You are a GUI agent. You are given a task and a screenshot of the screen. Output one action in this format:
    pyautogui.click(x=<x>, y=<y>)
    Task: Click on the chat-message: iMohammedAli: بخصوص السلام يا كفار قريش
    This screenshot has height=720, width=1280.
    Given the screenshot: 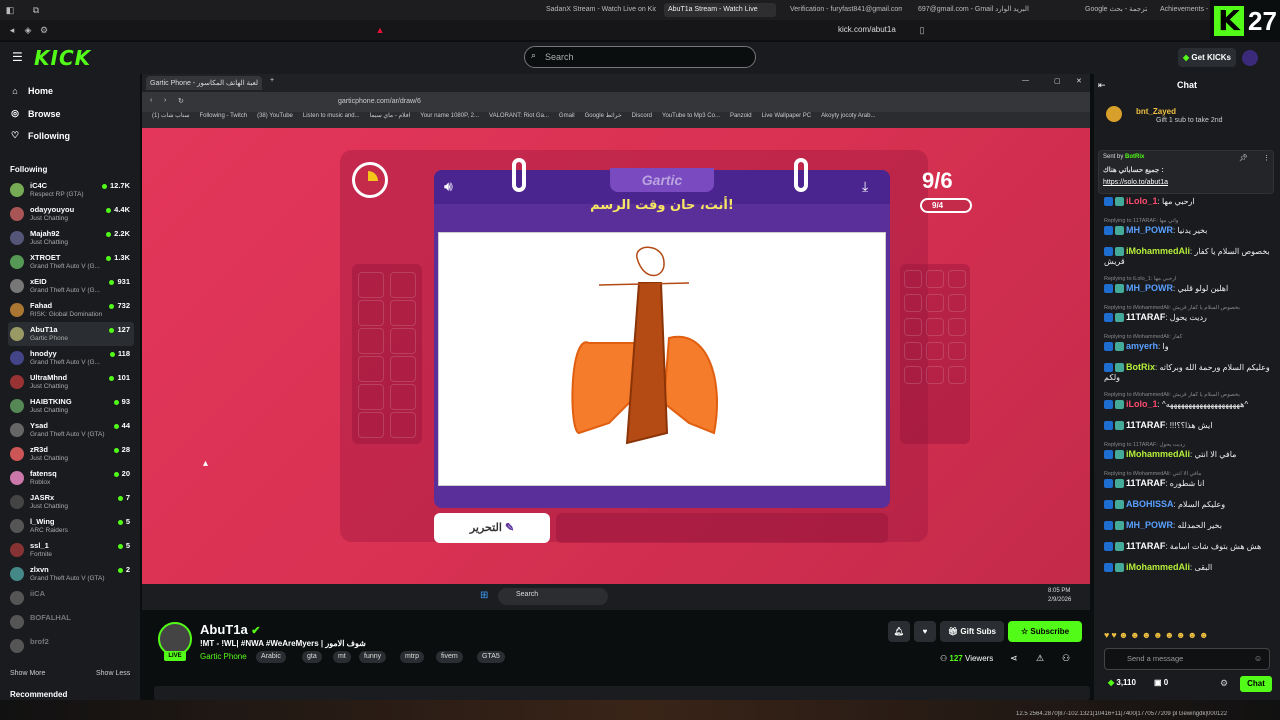 What is the action you would take?
    pyautogui.click(x=1187, y=256)
    